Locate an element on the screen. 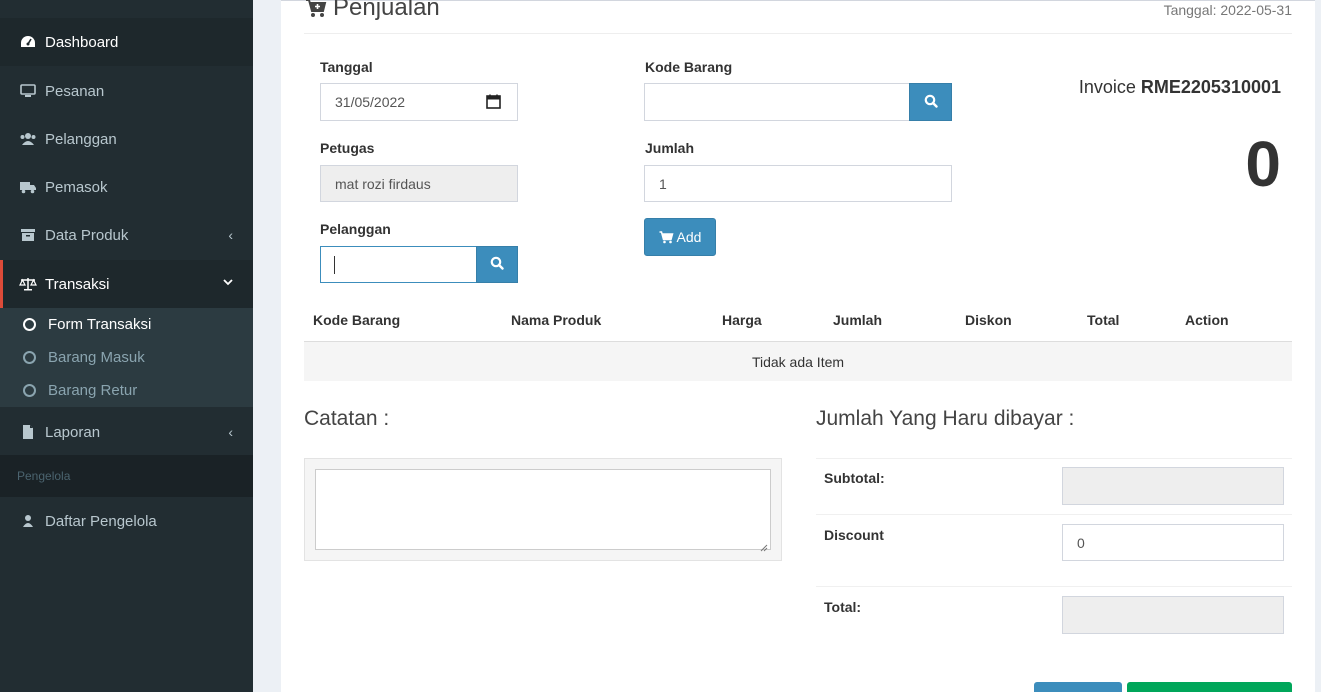 The image size is (1321, 692). total-field is located at coordinates (1173, 615).